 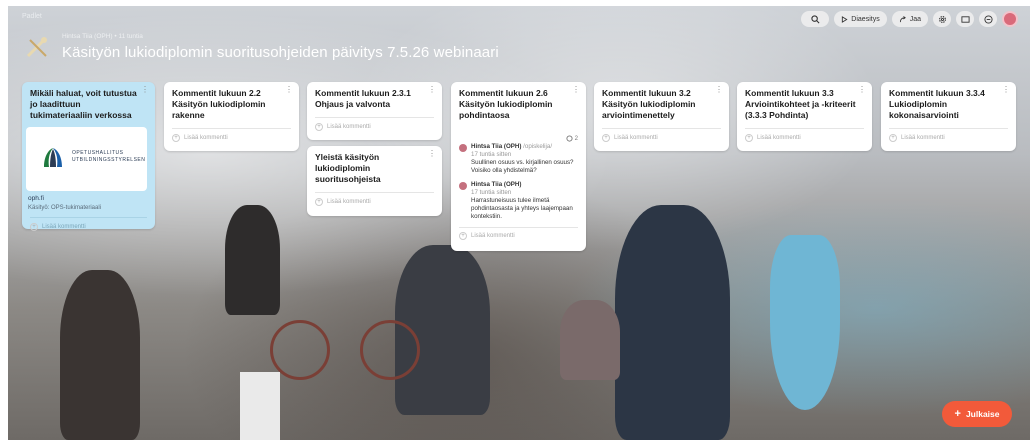 I want to click on share-icon, so click(x=902, y=18).